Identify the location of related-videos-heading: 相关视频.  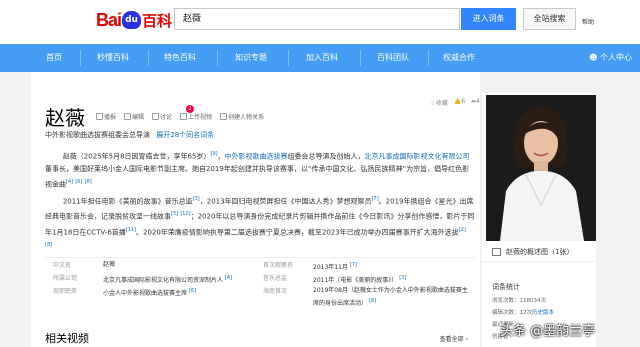
(67, 338).